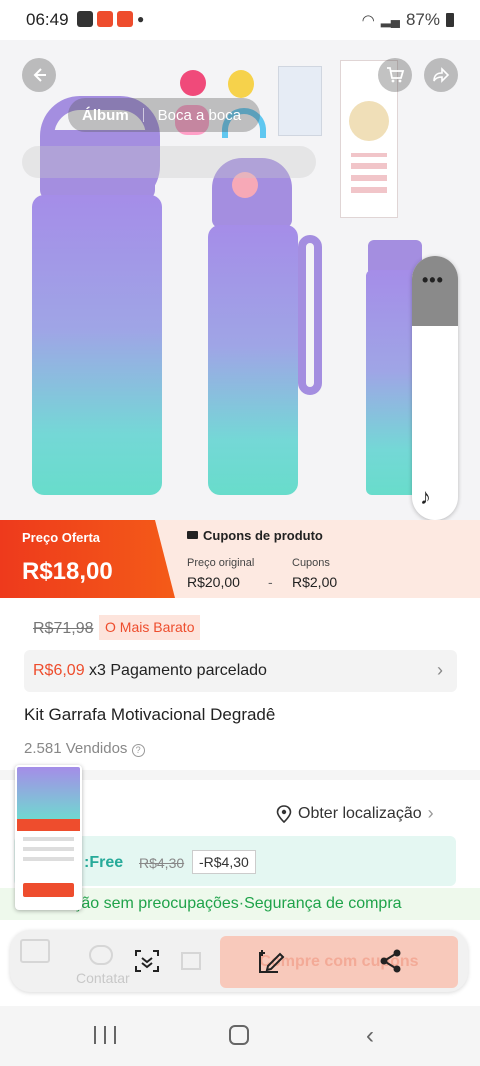 The image size is (480, 1066). What do you see at coordinates (193, 83) in the screenshot?
I see `sticker-flower` at bounding box center [193, 83].